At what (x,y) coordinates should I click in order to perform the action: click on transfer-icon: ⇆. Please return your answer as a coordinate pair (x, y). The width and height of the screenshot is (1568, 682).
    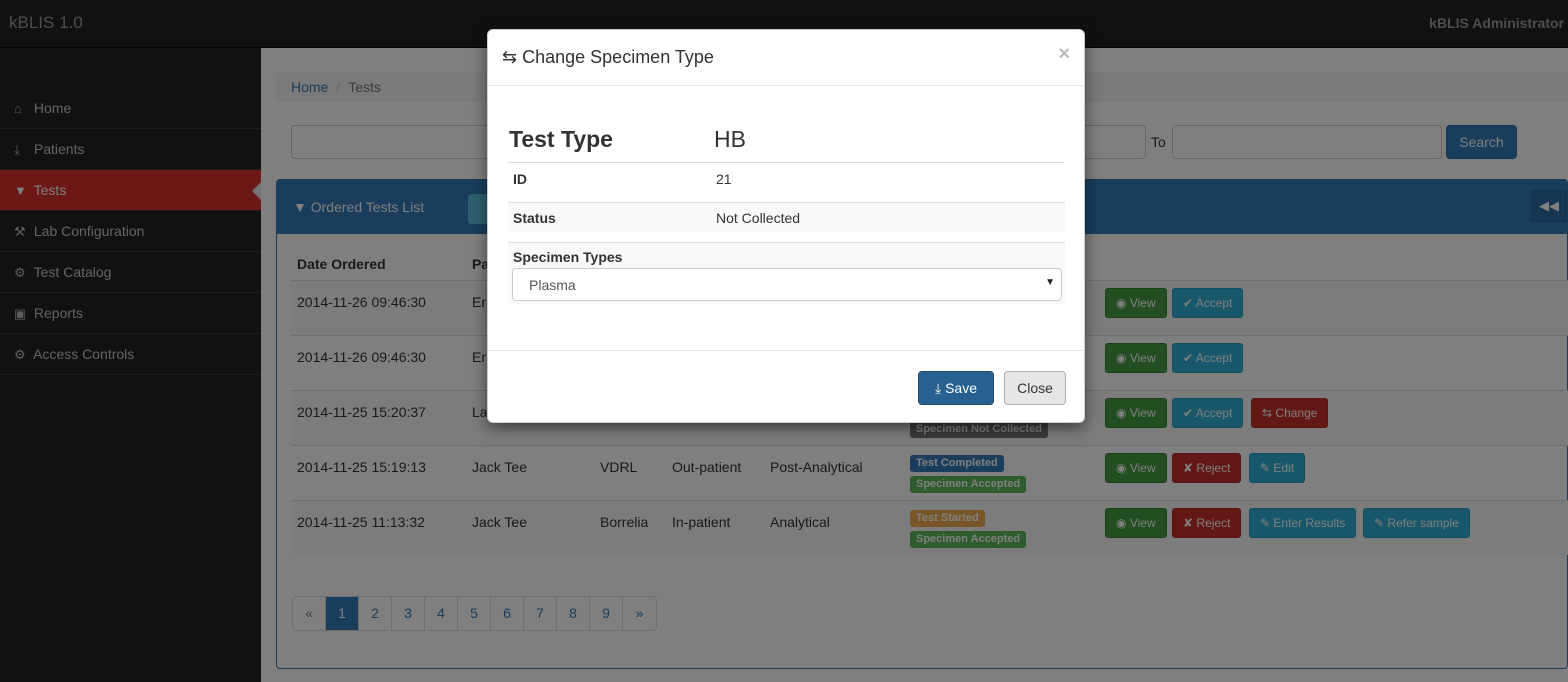
    Looking at the image, I should click on (510, 57).